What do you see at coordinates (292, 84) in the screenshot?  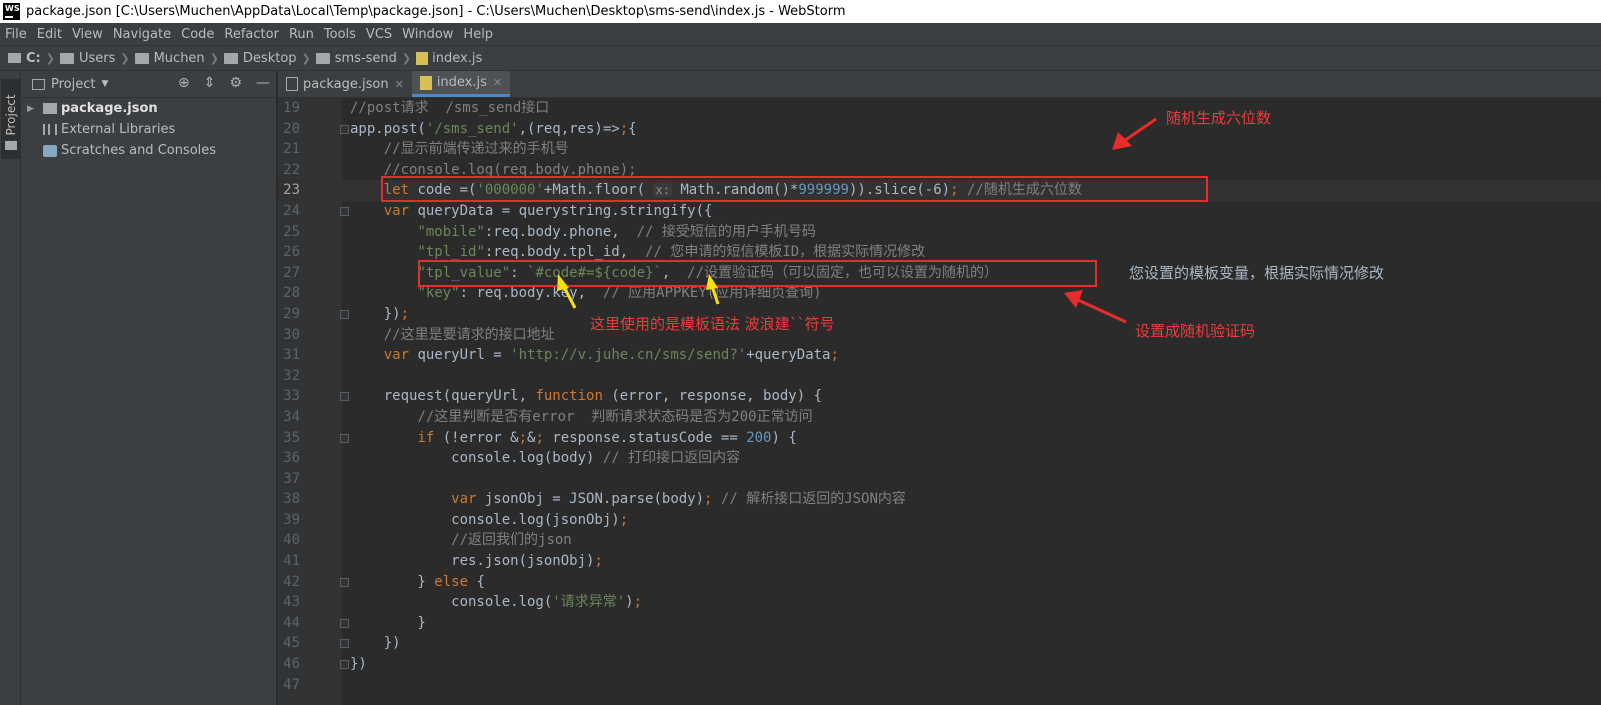 I see `json-file-icon` at bounding box center [292, 84].